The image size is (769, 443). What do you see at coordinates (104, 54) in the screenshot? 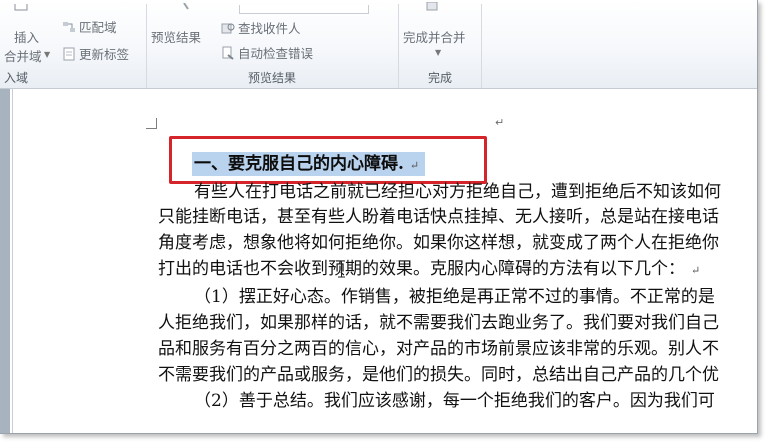
I see `update-labels-label: 更新标签` at bounding box center [104, 54].